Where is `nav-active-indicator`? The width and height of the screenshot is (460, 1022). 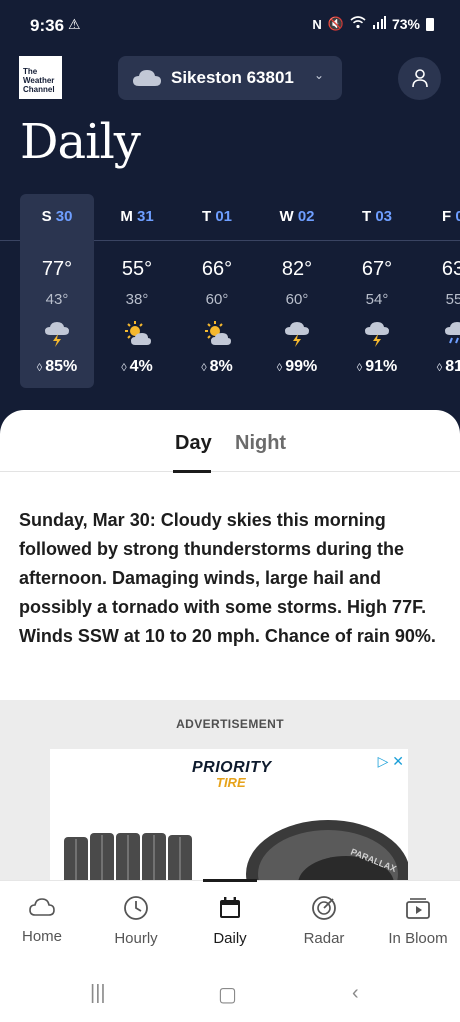
nav-active-indicator is located at coordinates (230, 880).